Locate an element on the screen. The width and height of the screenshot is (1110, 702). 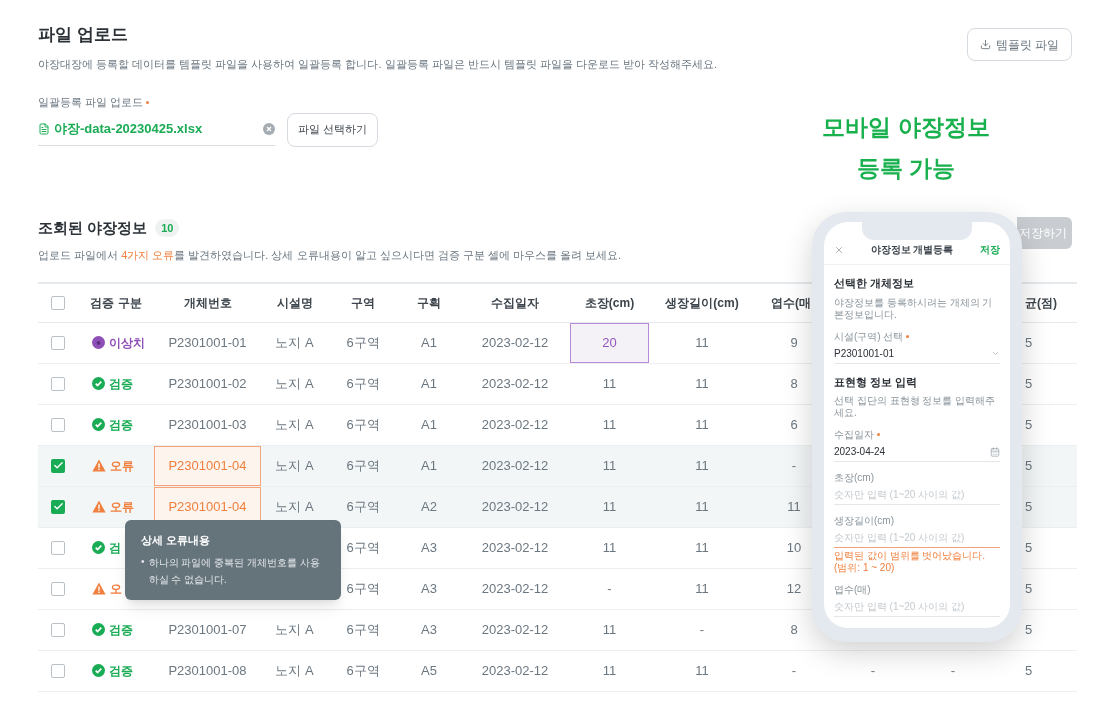
close-icon is located at coordinates (839, 249).